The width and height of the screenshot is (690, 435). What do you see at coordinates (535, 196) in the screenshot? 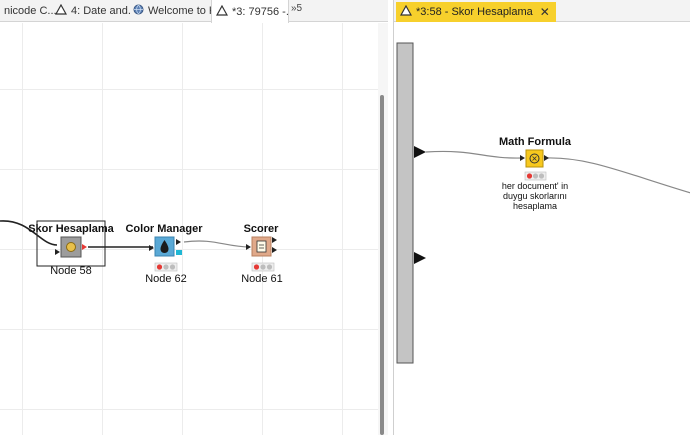
I see `node-annotation-line: duygu skorlarını` at bounding box center [535, 196].